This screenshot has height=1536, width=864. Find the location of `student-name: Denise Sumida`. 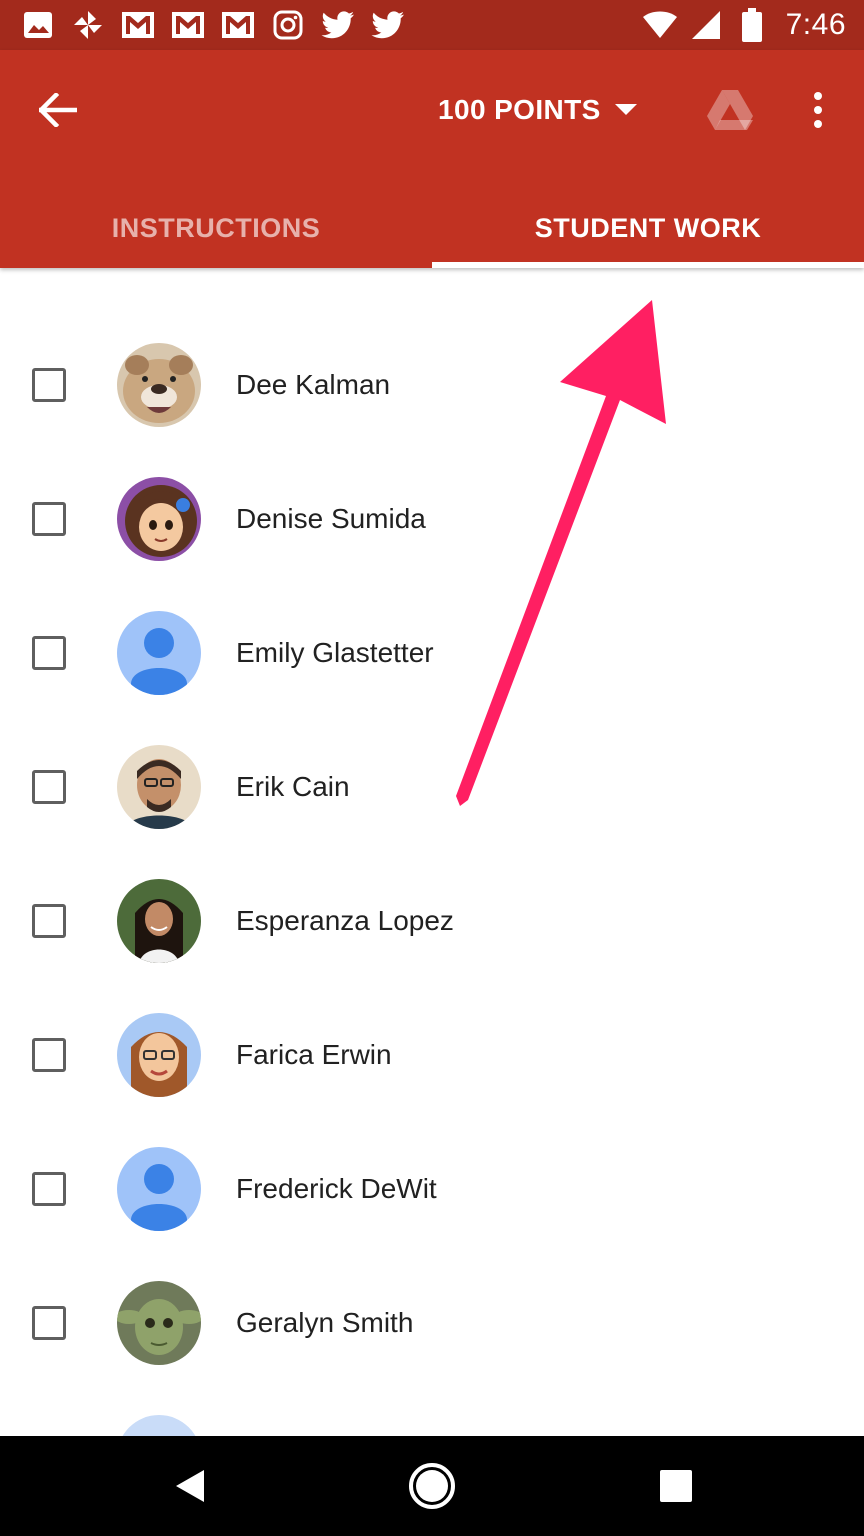

student-name: Denise Sumida is located at coordinates (331, 518).